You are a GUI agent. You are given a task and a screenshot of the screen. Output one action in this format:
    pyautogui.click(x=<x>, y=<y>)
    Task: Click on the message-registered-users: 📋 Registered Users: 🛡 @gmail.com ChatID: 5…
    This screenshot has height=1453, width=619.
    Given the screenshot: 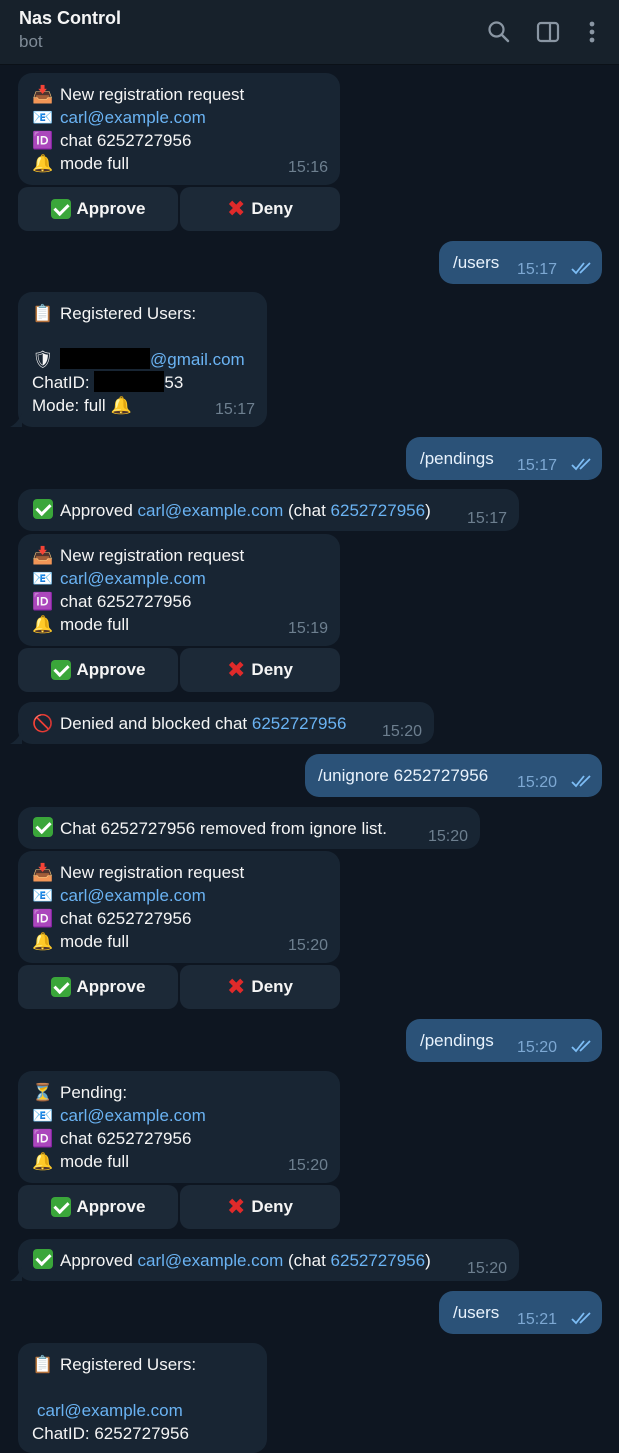 What is the action you would take?
    pyautogui.click(x=142, y=359)
    